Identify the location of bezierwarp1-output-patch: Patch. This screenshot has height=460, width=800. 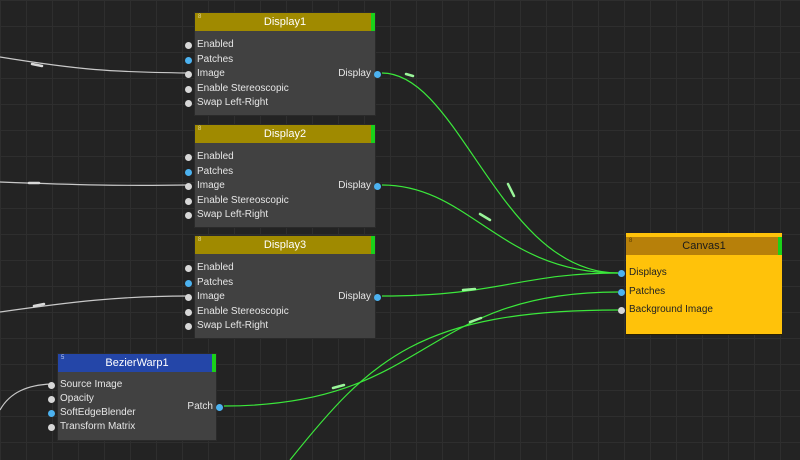
(205, 407).